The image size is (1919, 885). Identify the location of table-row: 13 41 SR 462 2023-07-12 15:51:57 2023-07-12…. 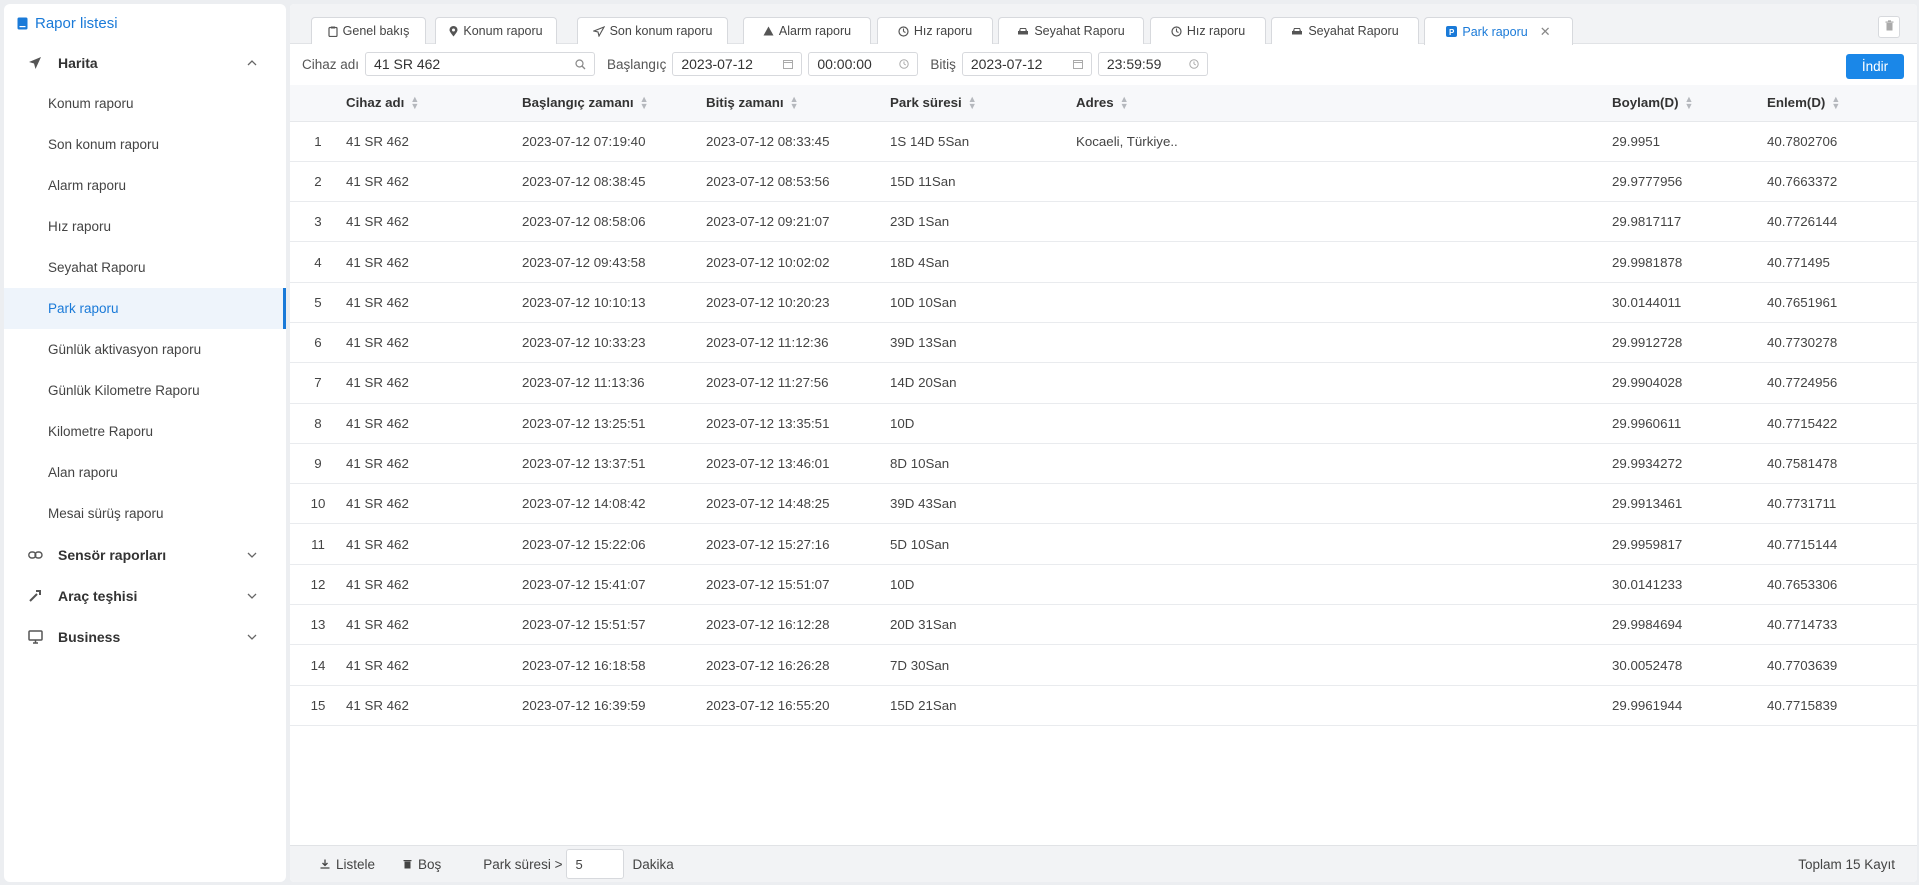
(1103, 625).